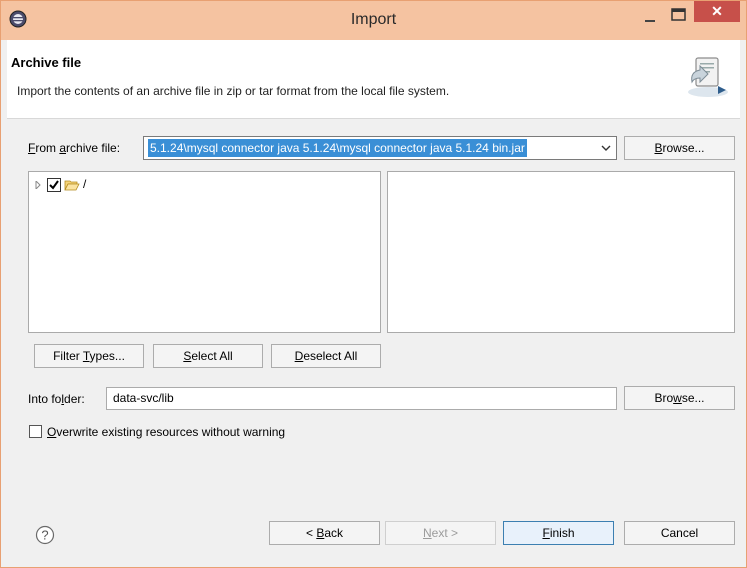  I want to click on deselect-all-button: Deselect All, so click(326, 356).